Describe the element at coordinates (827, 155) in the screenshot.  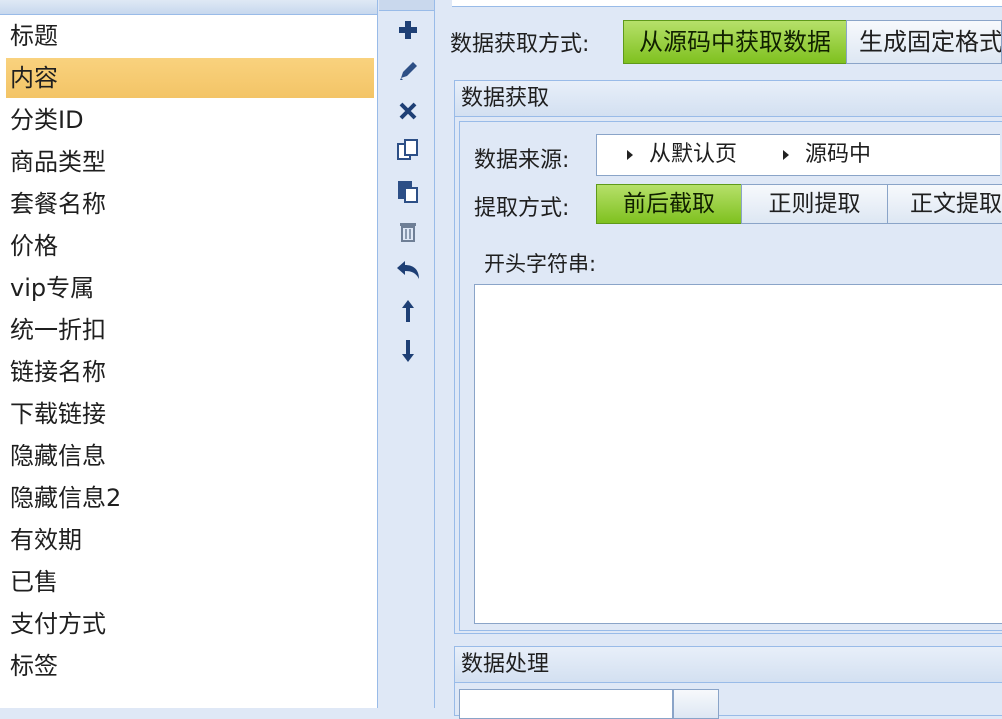
I see `source-crumb-source-code: 源码中` at that location.